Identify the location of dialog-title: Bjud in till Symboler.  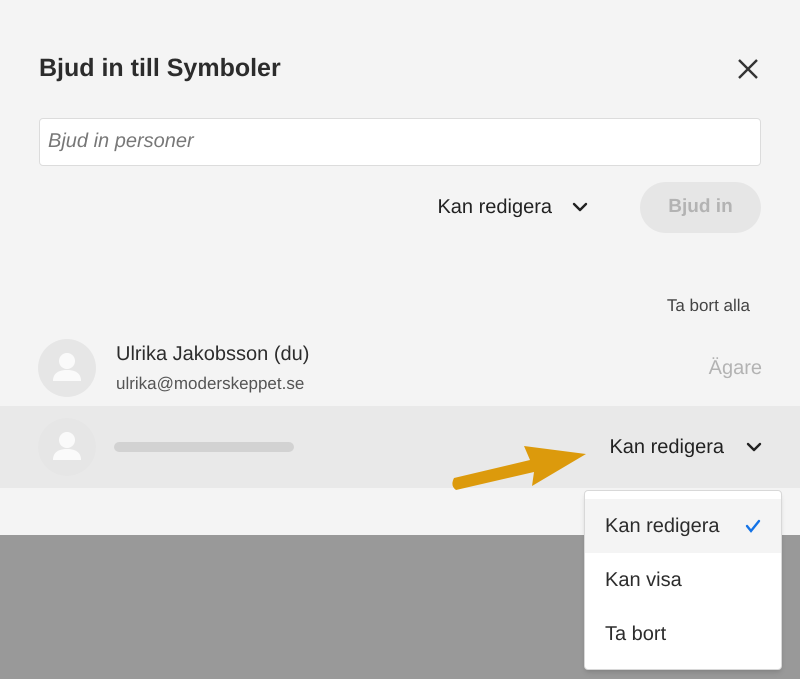
(160, 68).